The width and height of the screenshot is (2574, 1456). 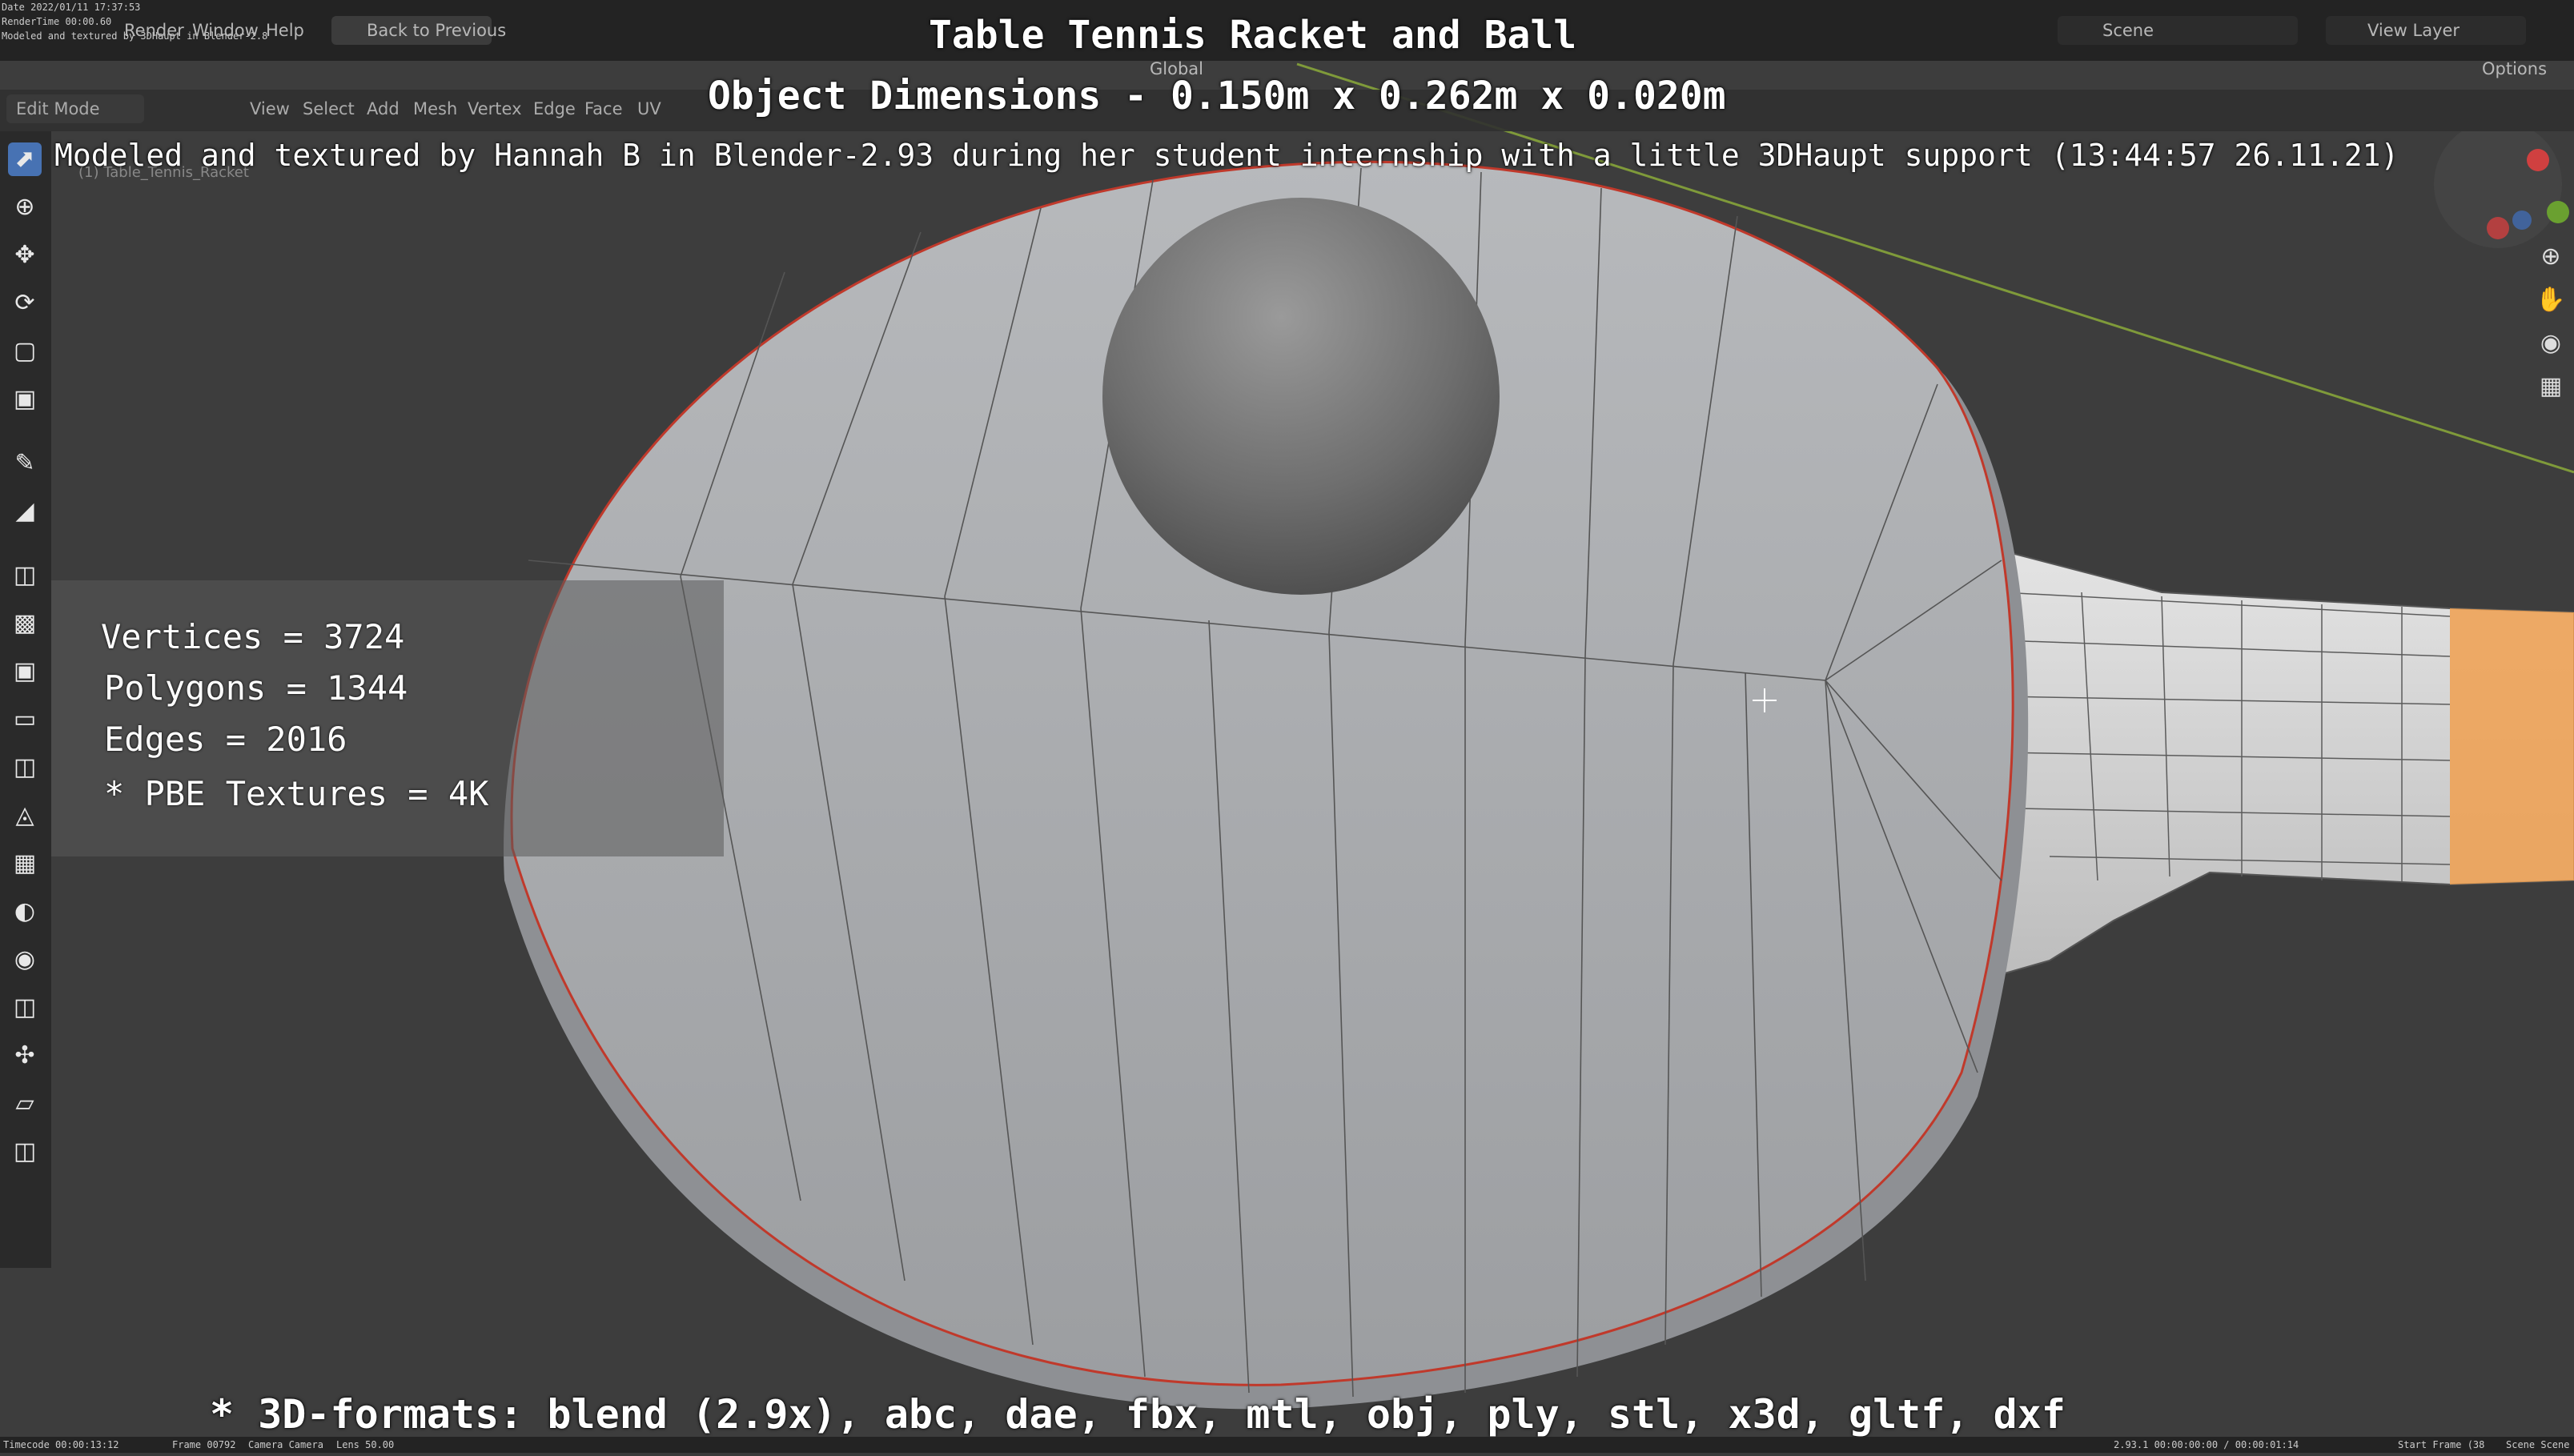 What do you see at coordinates (25, 1104) in the screenshot?
I see `shear-tool-icon: ▱` at bounding box center [25, 1104].